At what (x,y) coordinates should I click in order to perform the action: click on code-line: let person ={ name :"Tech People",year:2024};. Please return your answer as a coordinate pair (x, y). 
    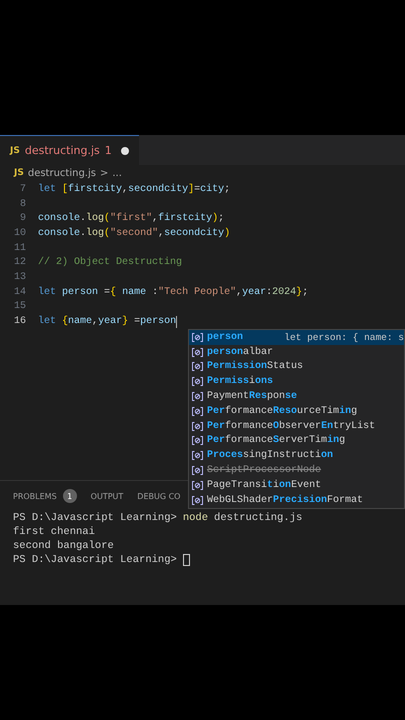
    Looking at the image, I should click on (173, 292).